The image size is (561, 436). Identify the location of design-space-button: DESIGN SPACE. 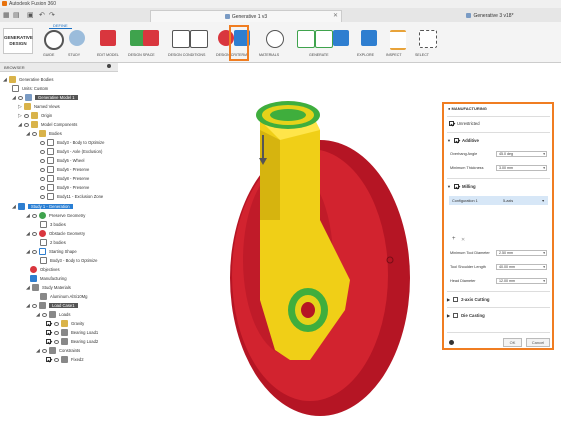
(144, 45).